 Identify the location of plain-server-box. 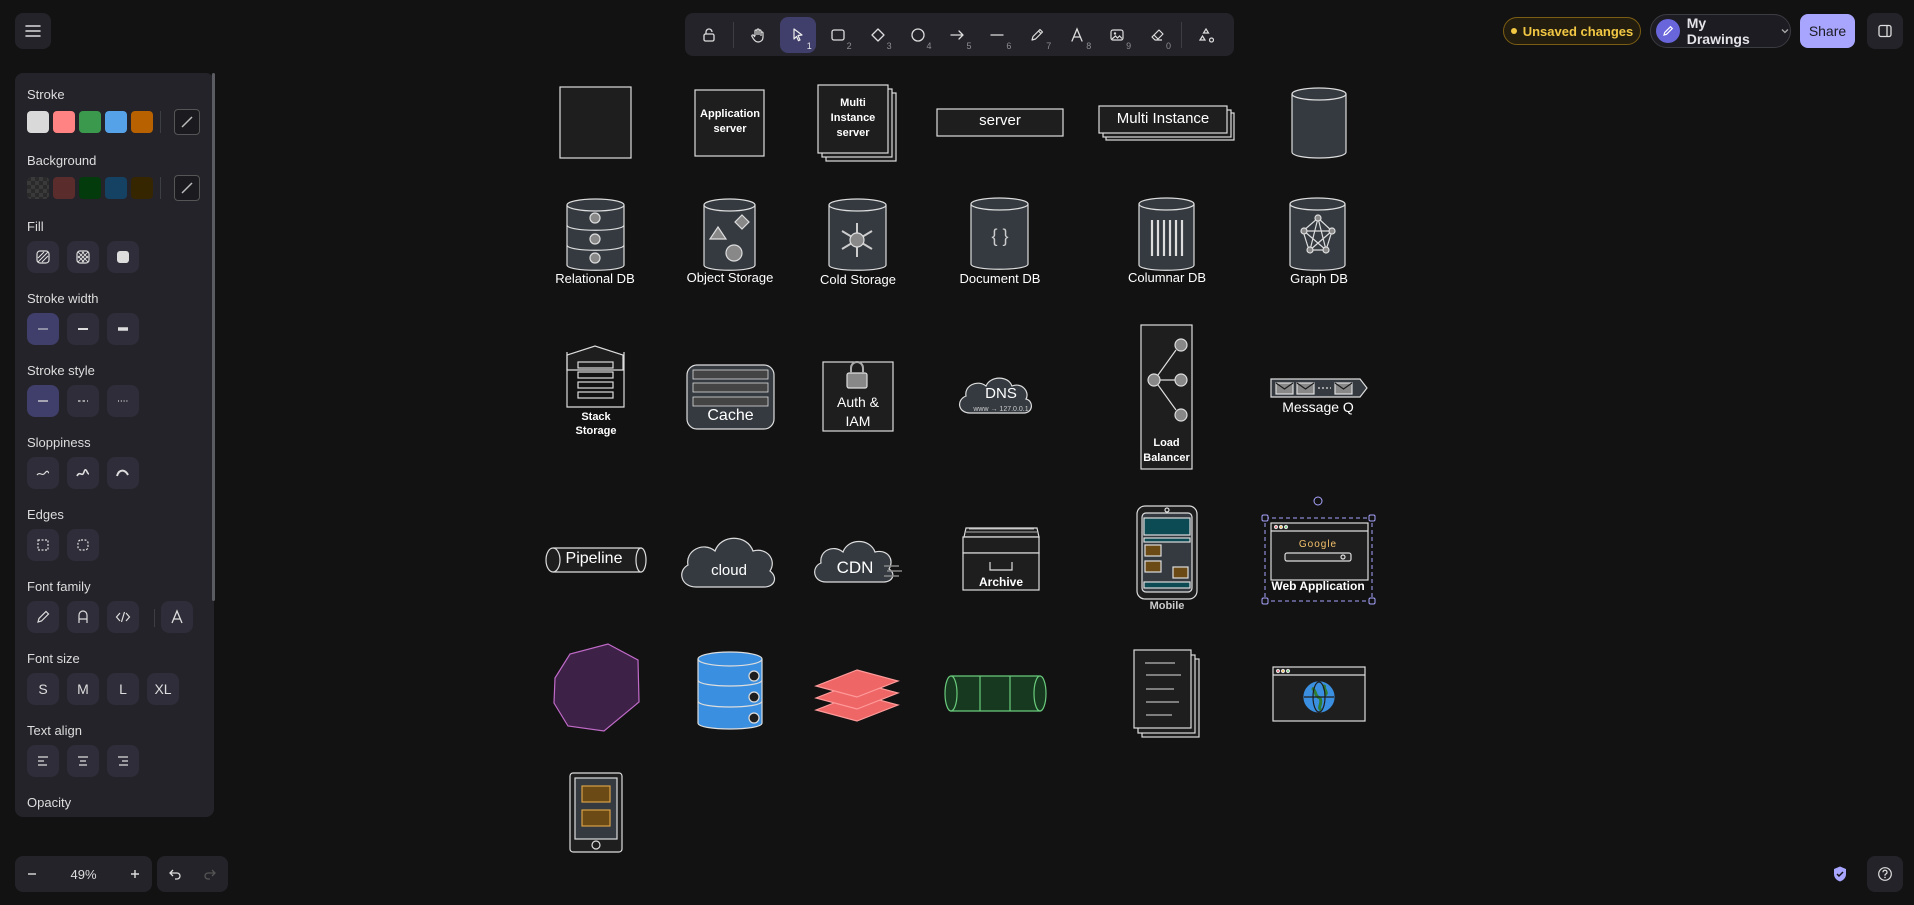
(595, 122).